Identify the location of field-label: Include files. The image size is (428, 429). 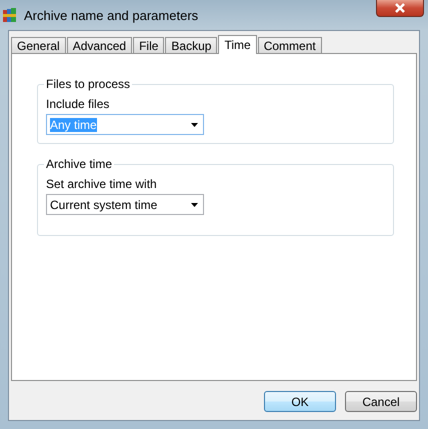
(78, 104).